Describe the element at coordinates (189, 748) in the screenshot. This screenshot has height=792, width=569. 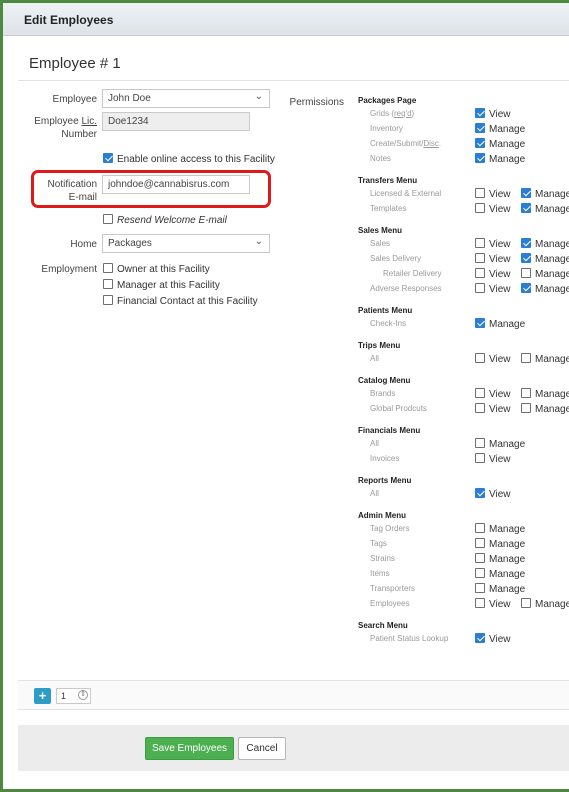
I see `save-employees-button: Save Employees` at that location.